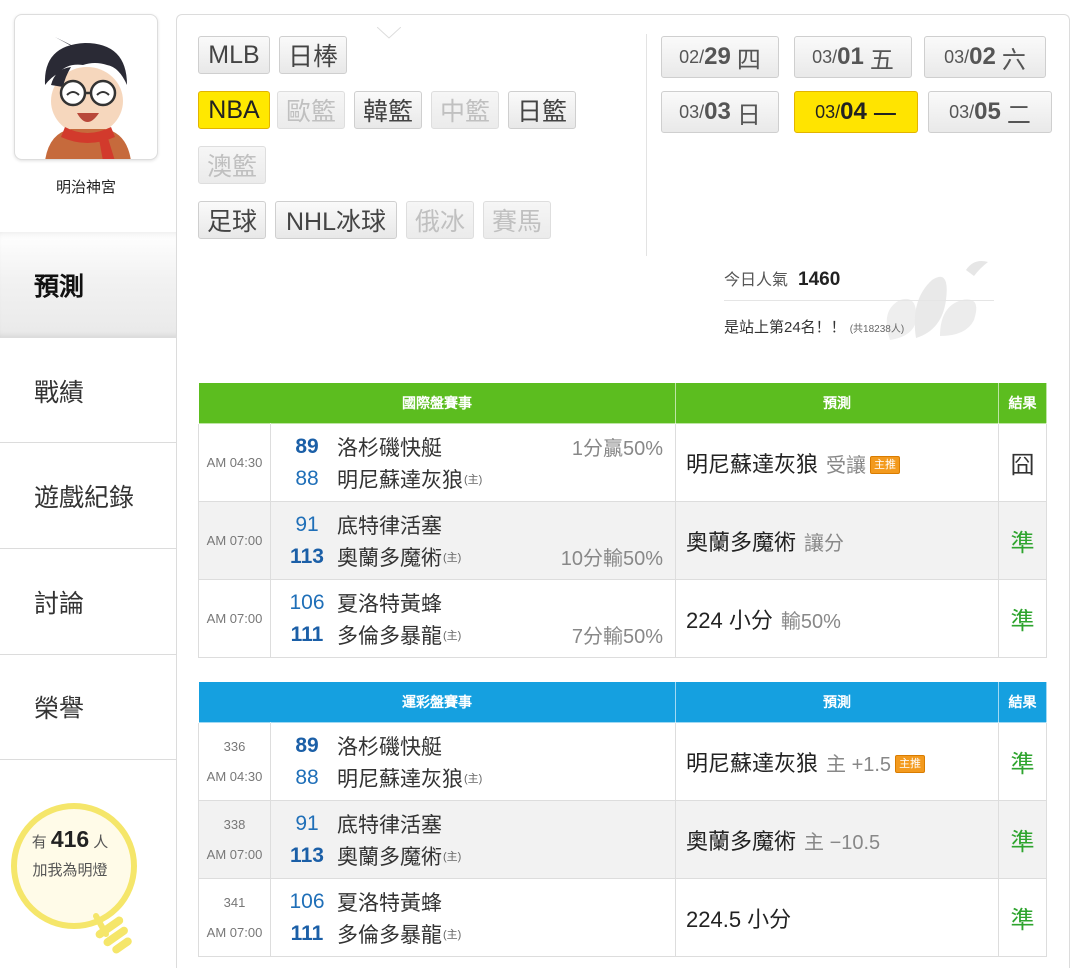 The height and width of the screenshot is (968, 1080). Describe the element at coordinates (853, 57) in the screenshot. I see `date-0301: 03/01 五` at that location.